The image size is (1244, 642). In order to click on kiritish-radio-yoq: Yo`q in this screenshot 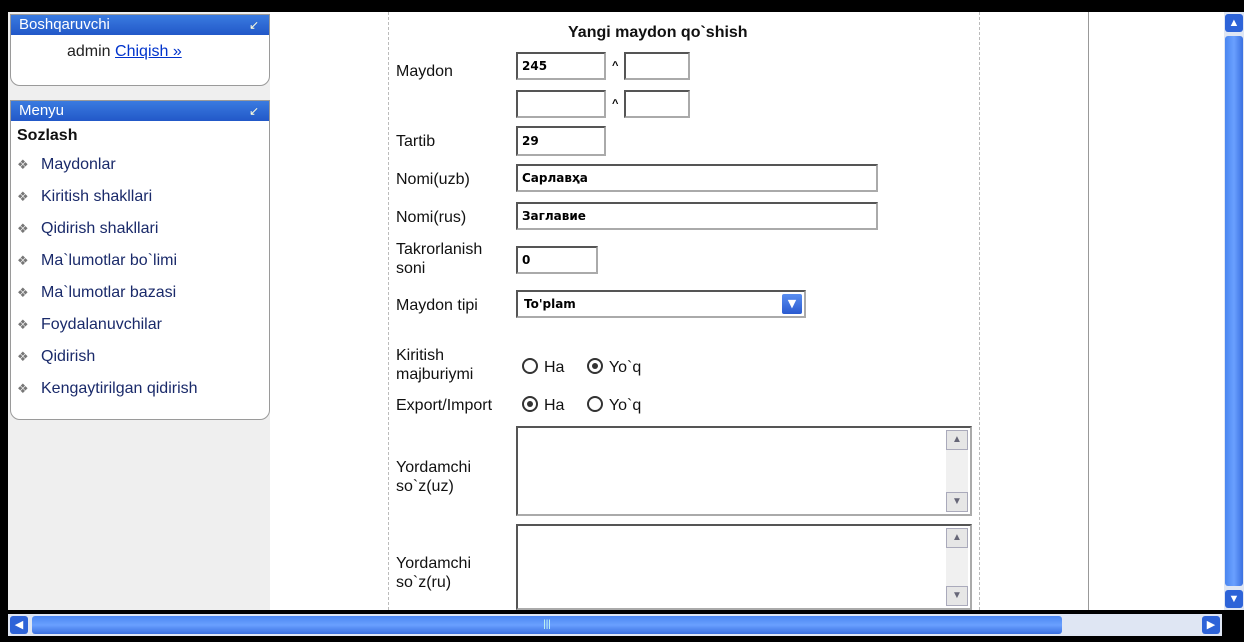, I will do `click(614, 367)`.